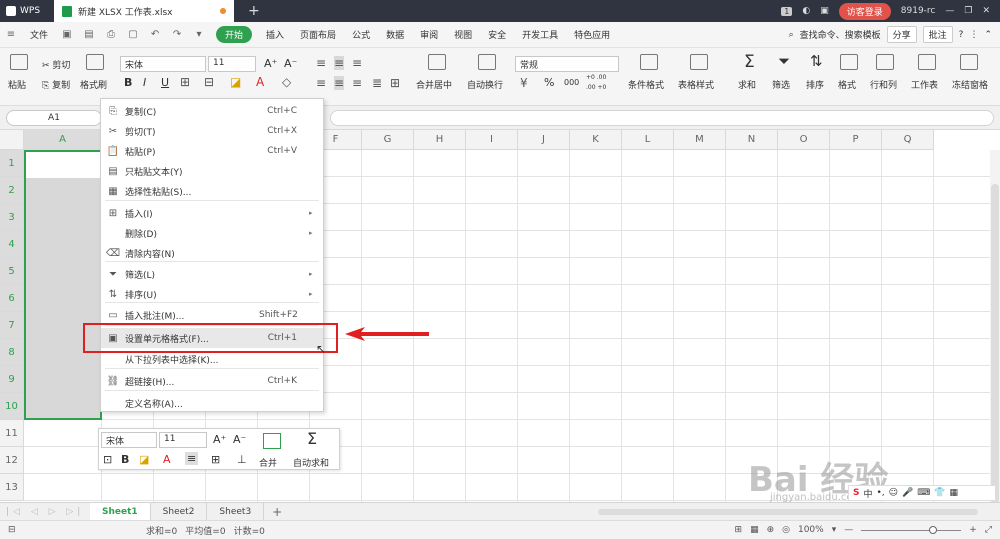 The image size is (1000, 539). What do you see at coordinates (988, 35) in the screenshot?
I see `collapse-ribbon-icon: ⌃` at bounding box center [988, 35].